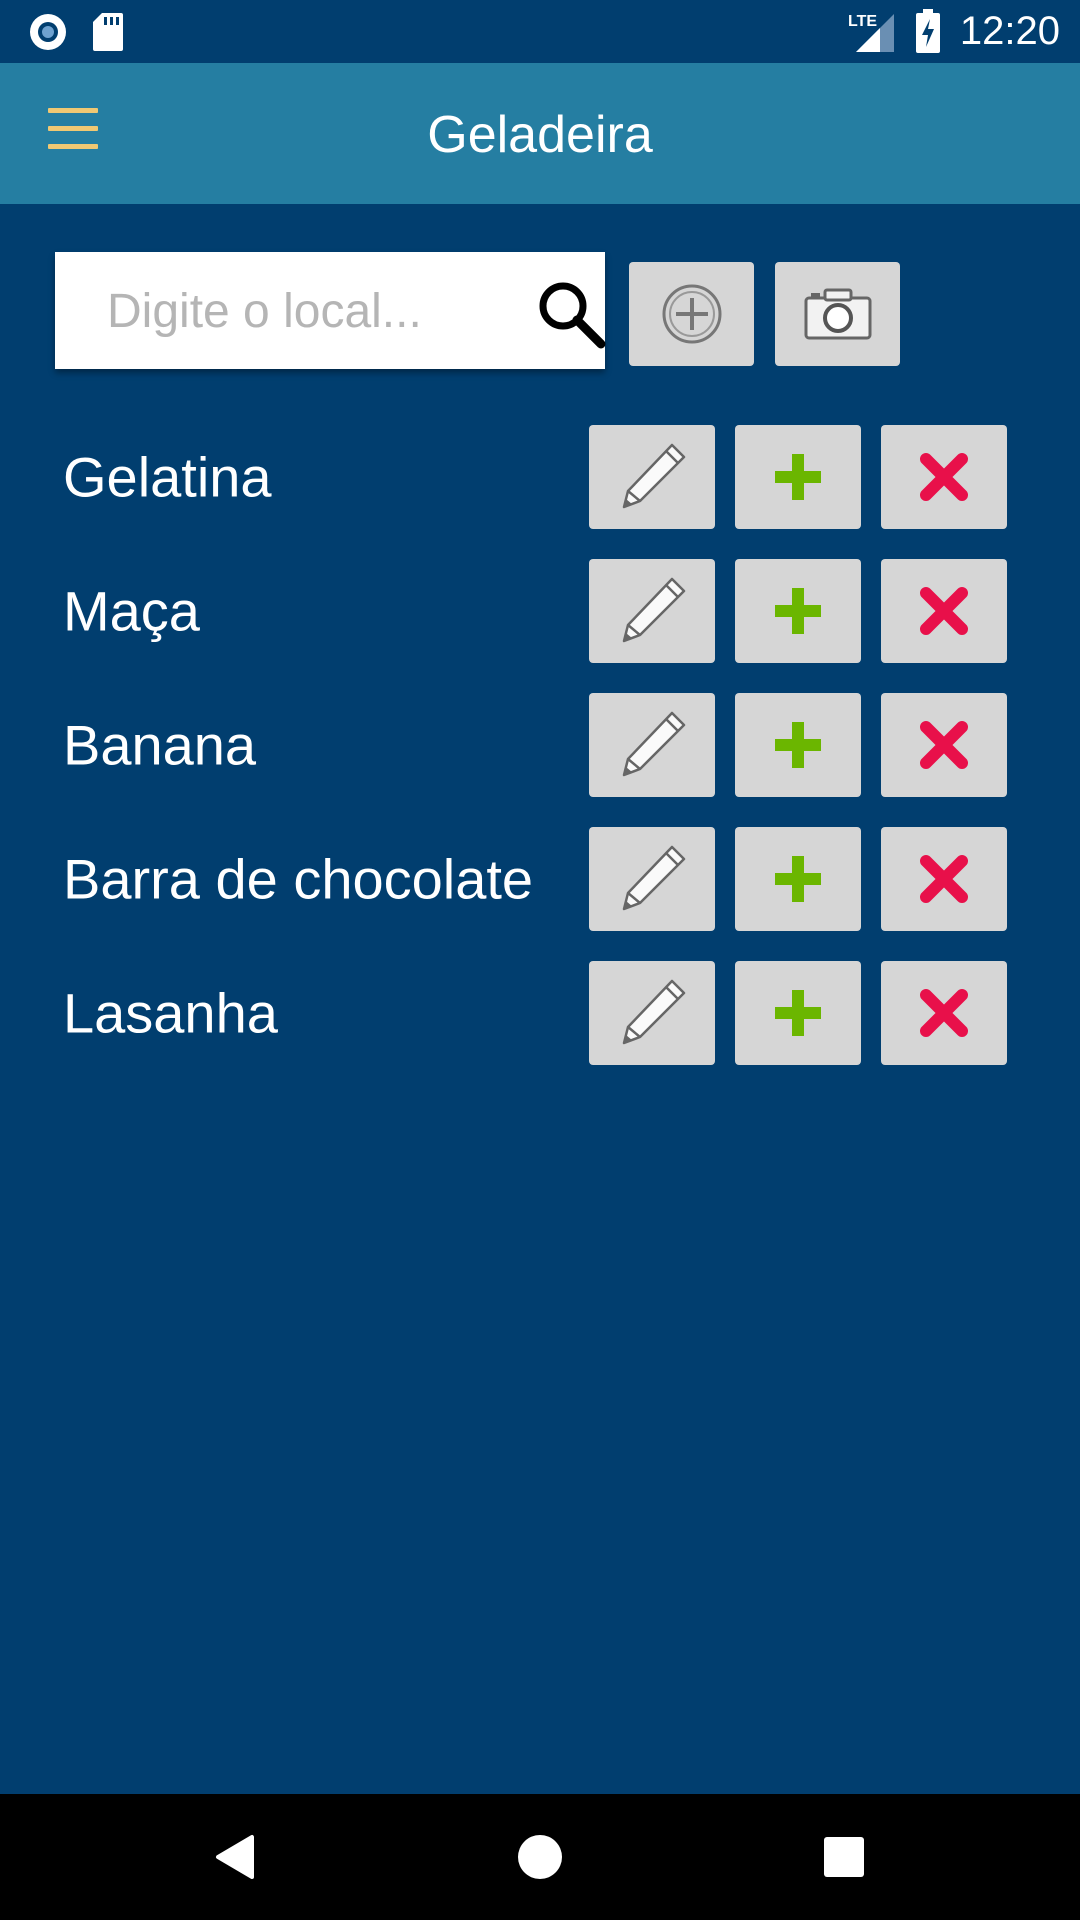 The height and width of the screenshot is (1920, 1080). I want to click on list-item: Banana, so click(540, 745).